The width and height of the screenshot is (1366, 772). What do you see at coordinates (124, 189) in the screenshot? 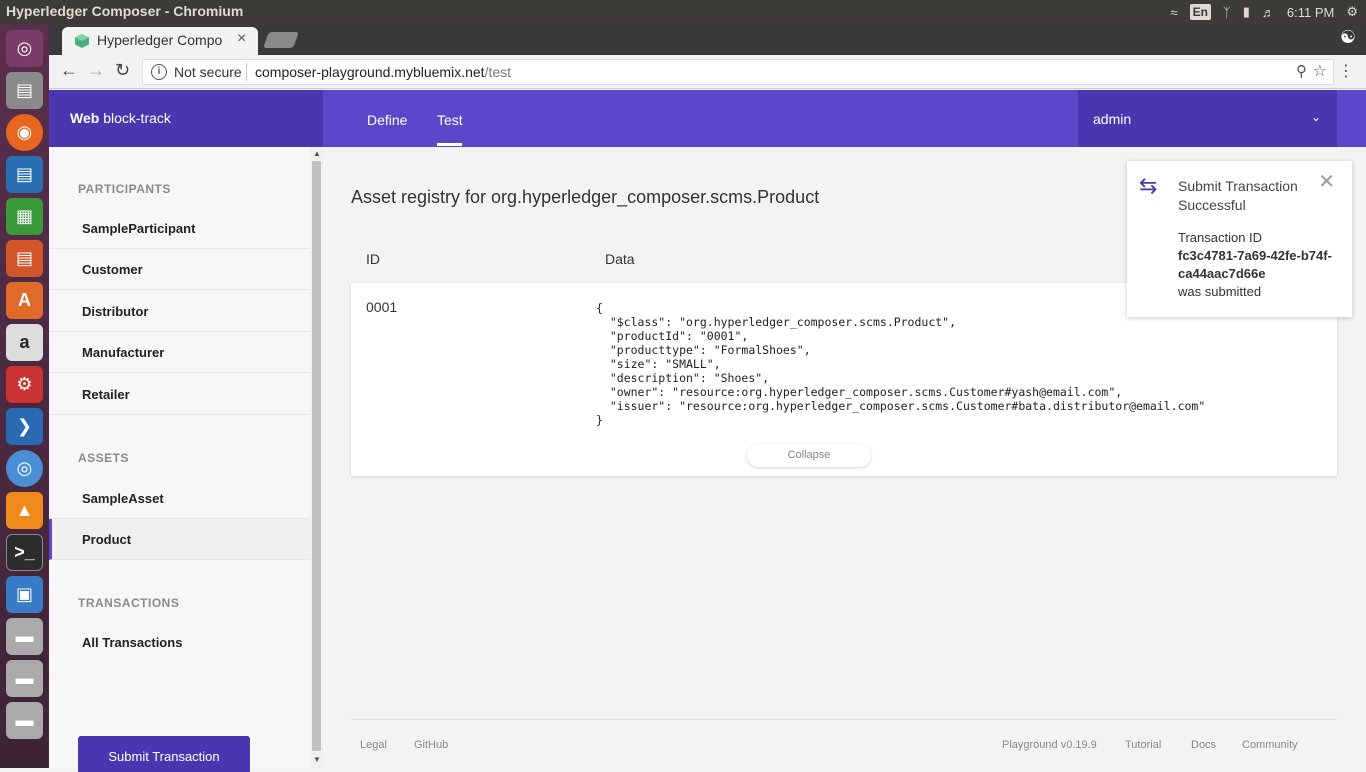
I see `section-heading-participants: PARTICIPANTS` at bounding box center [124, 189].